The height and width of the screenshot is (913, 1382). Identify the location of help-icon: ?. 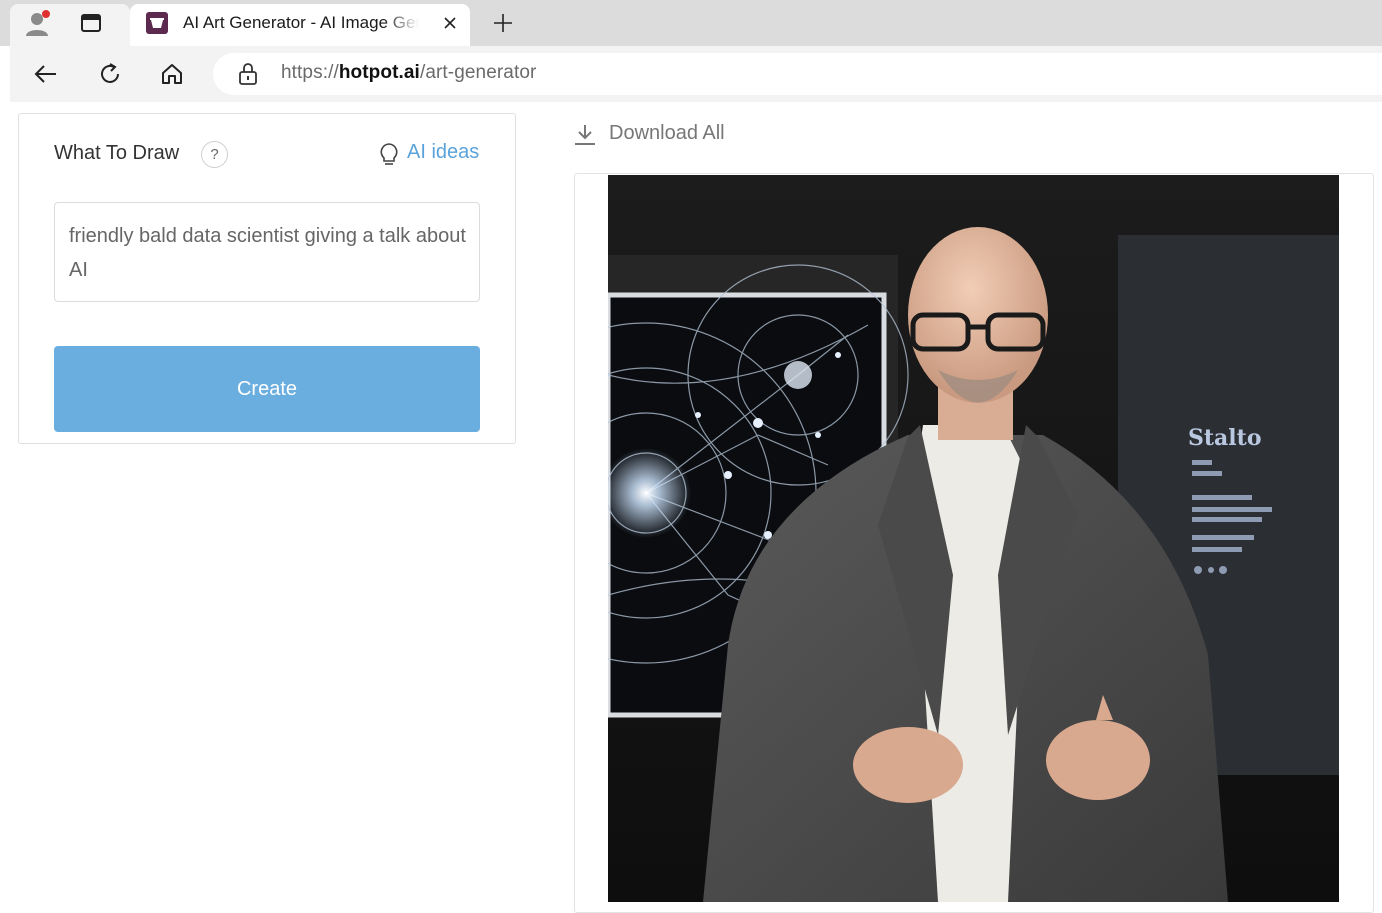
(214, 154).